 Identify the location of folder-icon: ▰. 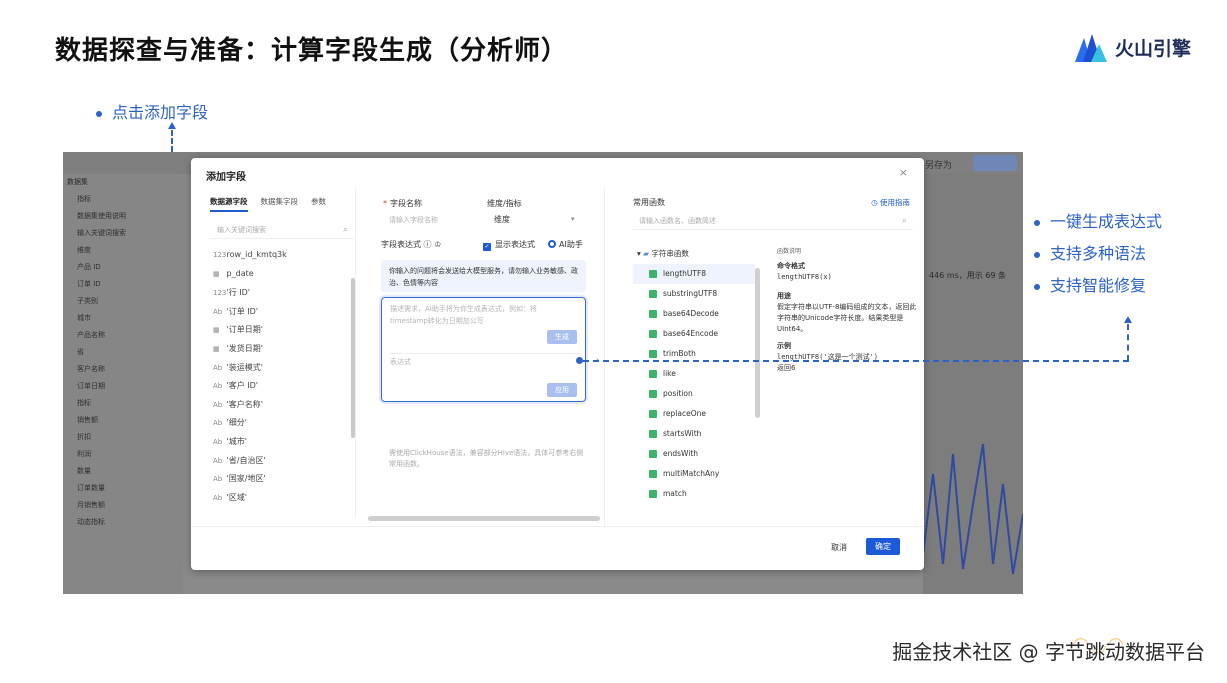
(646, 253).